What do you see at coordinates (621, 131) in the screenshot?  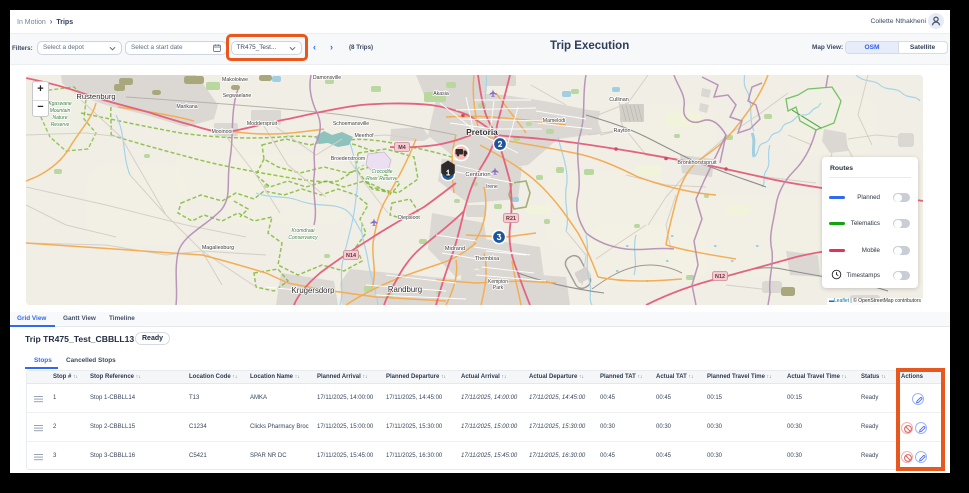 I see `svg-text: Rayton` at bounding box center [621, 131].